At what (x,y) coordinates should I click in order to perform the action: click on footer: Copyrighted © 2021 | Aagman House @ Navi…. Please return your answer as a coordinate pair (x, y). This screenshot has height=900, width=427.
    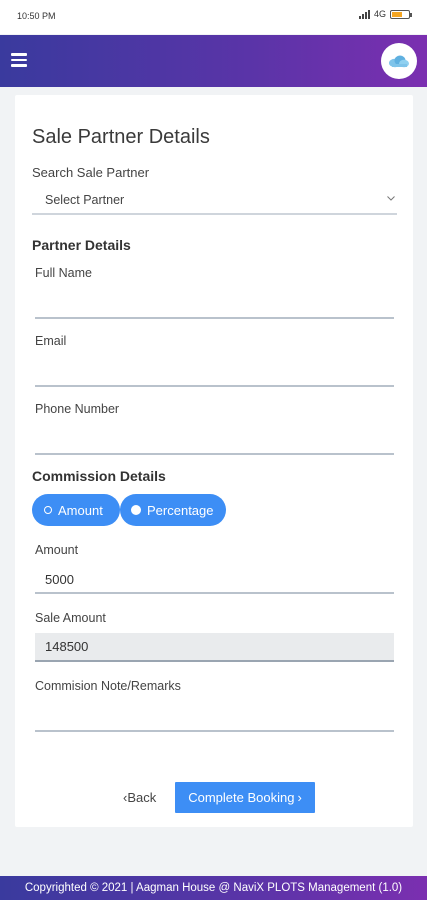
    Looking at the image, I should click on (213, 888).